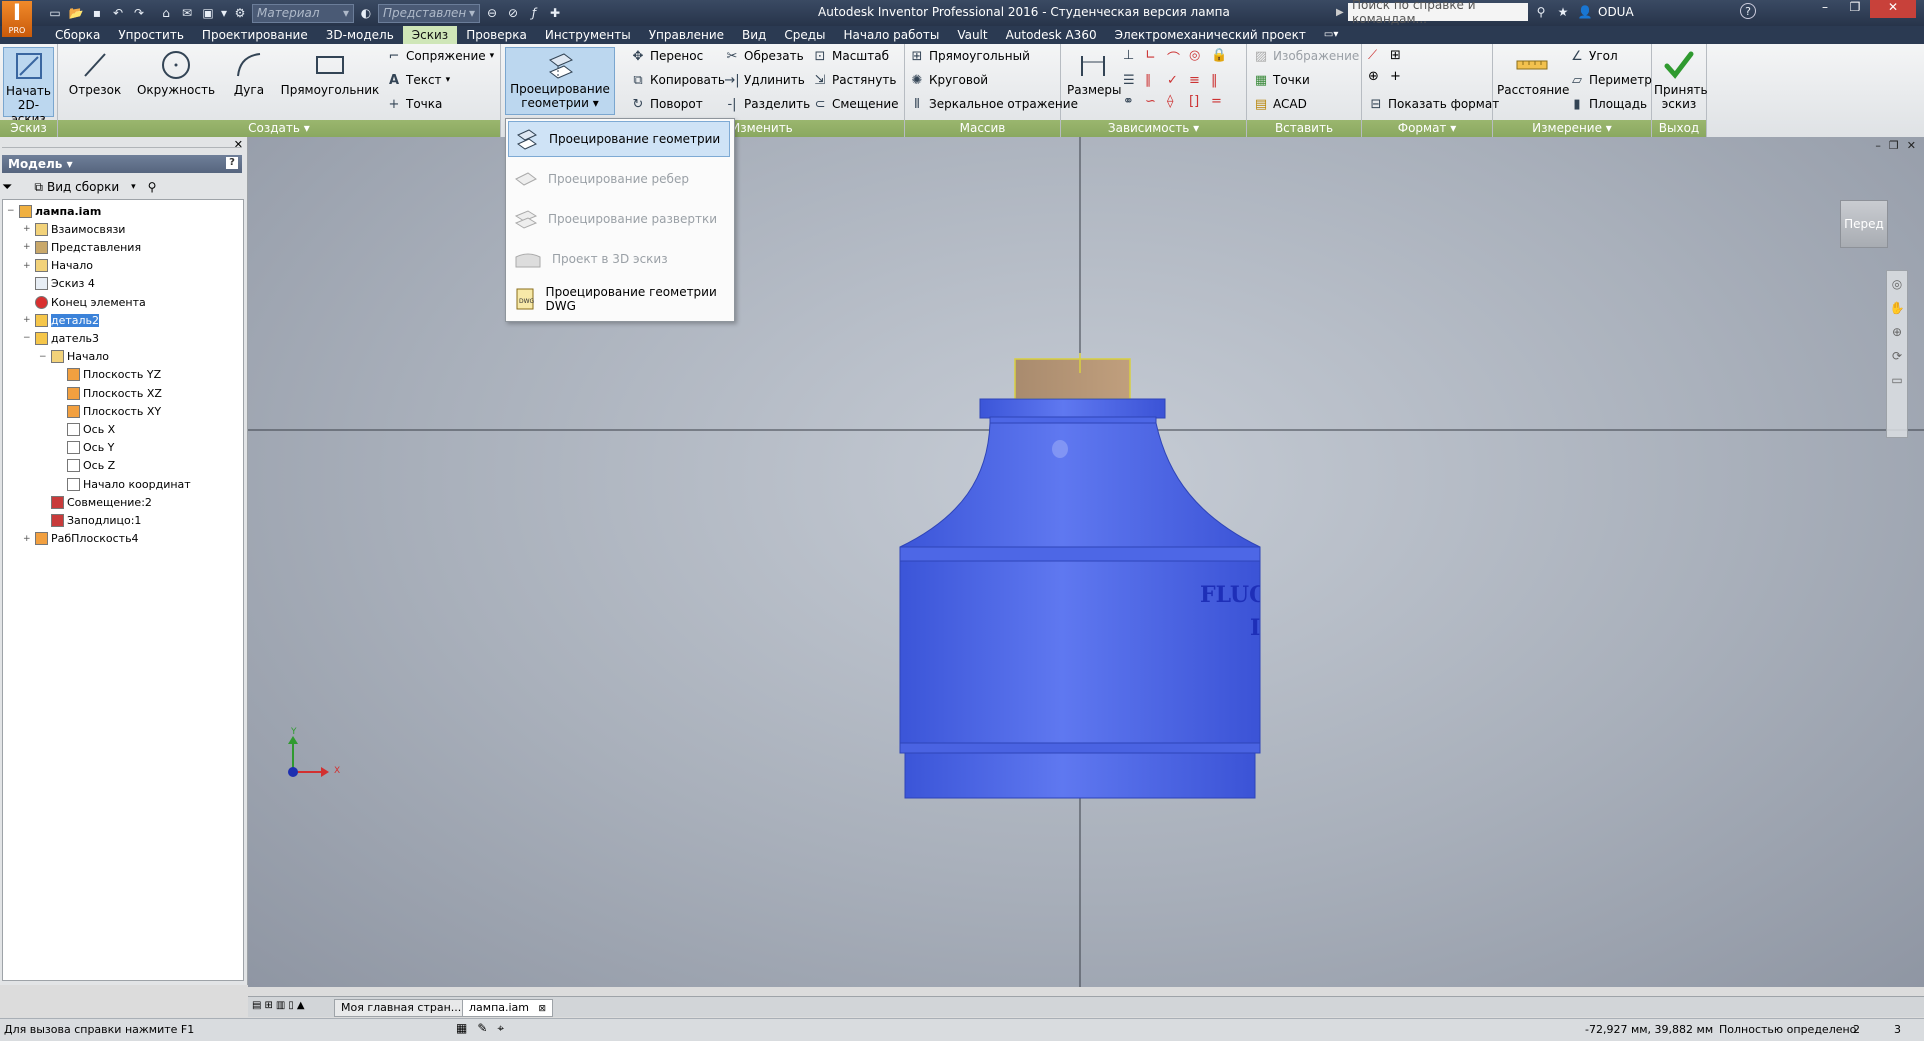 The image size is (1924, 1041). Describe the element at coordinates (429, 13) in the screenshot. I see `representation-select: Представлен ▾` at that location.